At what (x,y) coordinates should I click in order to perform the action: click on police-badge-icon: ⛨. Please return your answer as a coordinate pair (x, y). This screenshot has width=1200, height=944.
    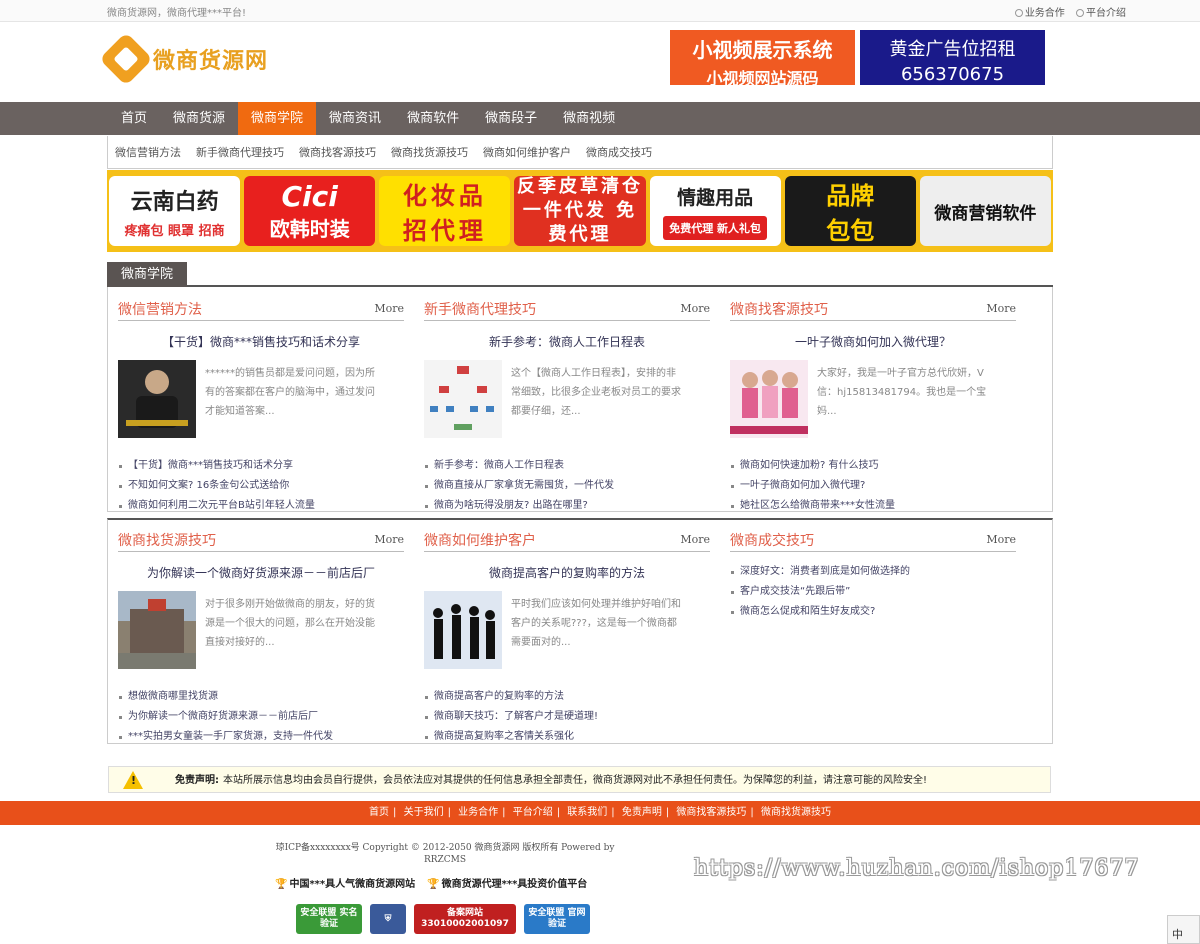
    Looking at the image, I should click on (388, 919).